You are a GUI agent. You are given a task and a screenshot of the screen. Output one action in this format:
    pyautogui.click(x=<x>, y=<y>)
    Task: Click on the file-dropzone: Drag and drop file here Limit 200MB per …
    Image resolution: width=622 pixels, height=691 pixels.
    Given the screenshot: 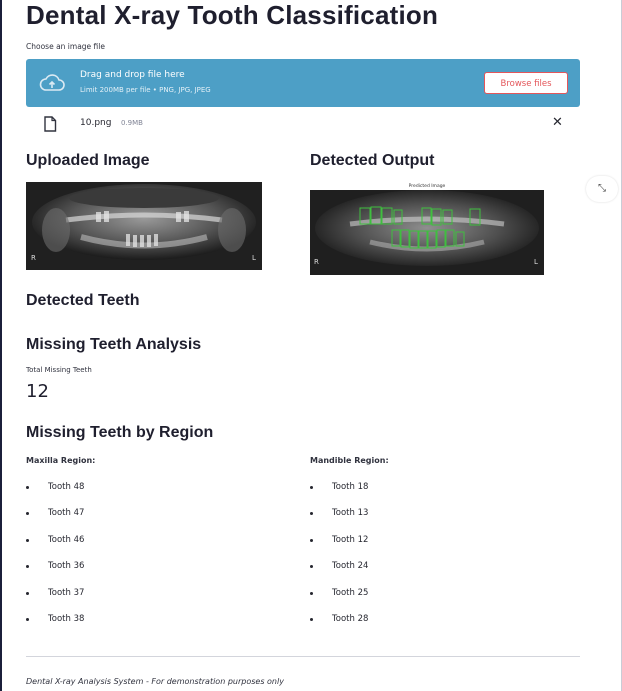 What is the action you would take?
    pyautogui.click(x=303, y=83)
    